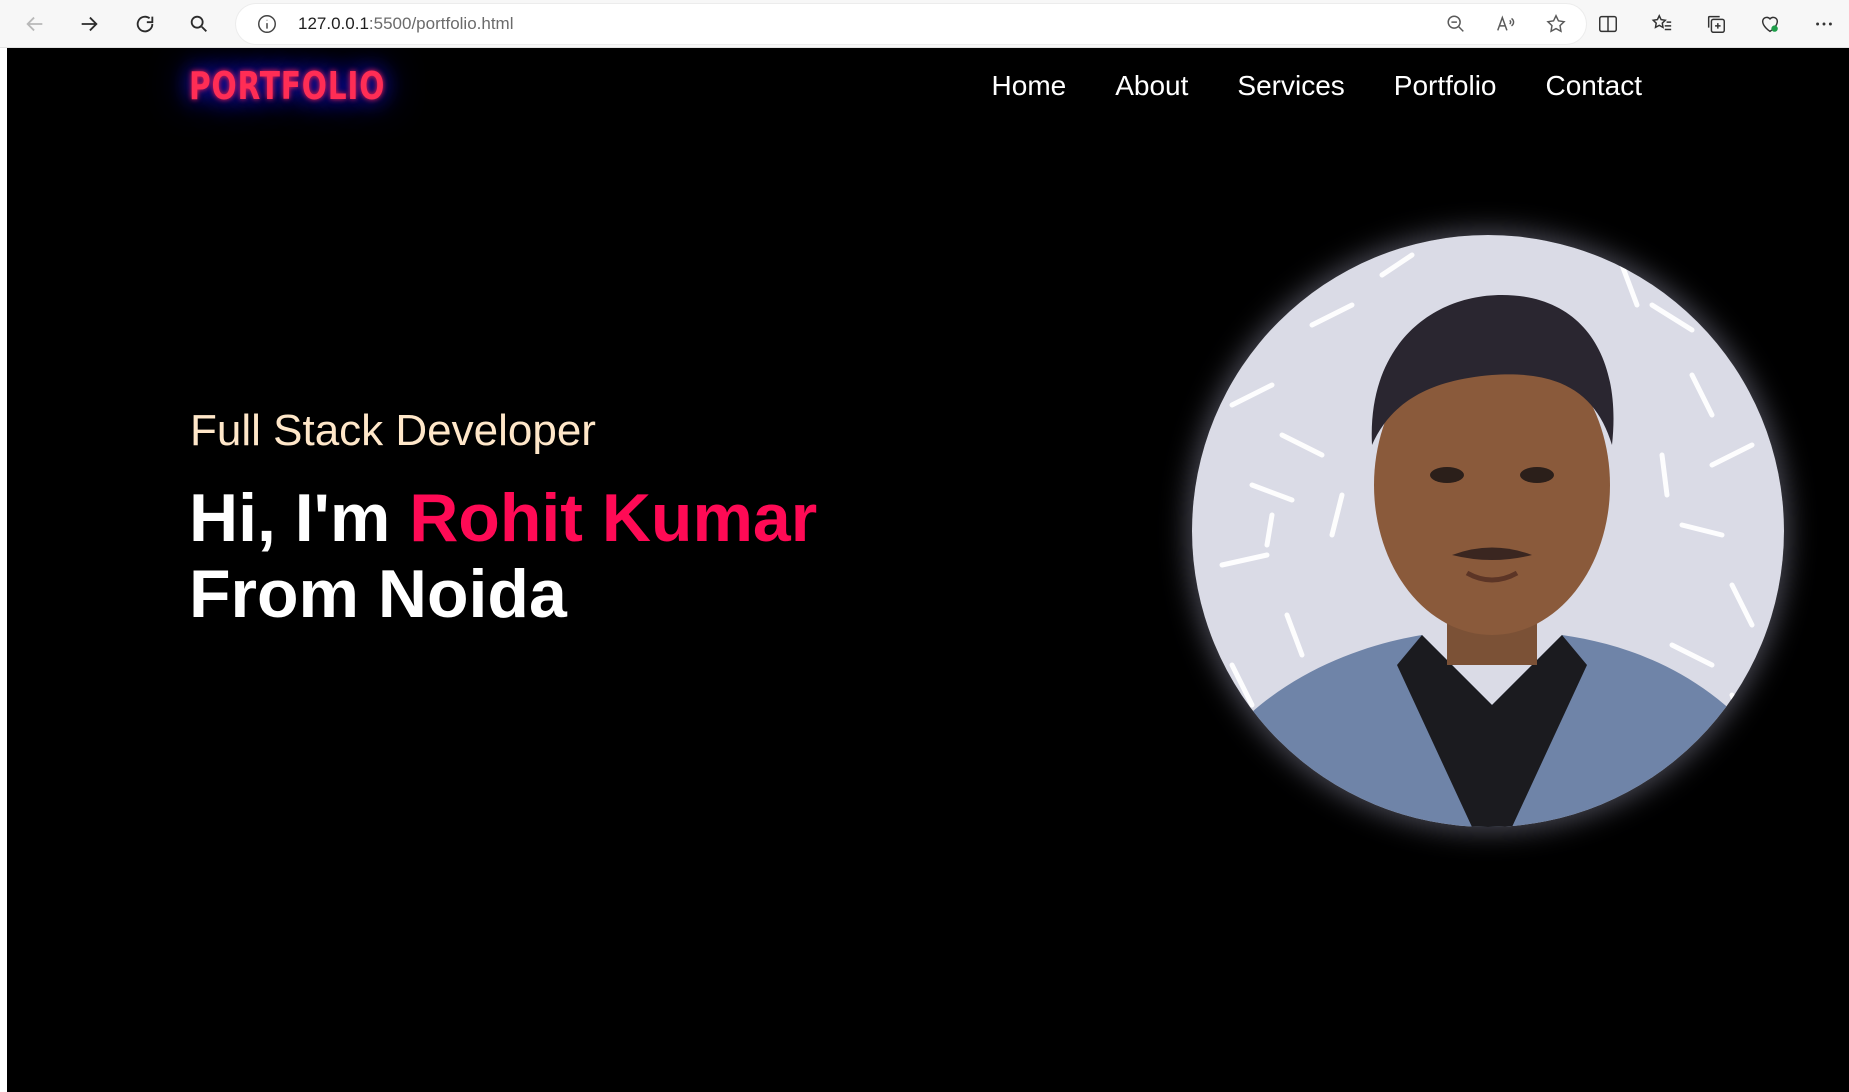 Image resolution: width=1849 pixels, height=1092 pixels. What do you see at coordinates (35, 24) in the screenshot?
I see `back-icon` at bounding box center [35, 24].